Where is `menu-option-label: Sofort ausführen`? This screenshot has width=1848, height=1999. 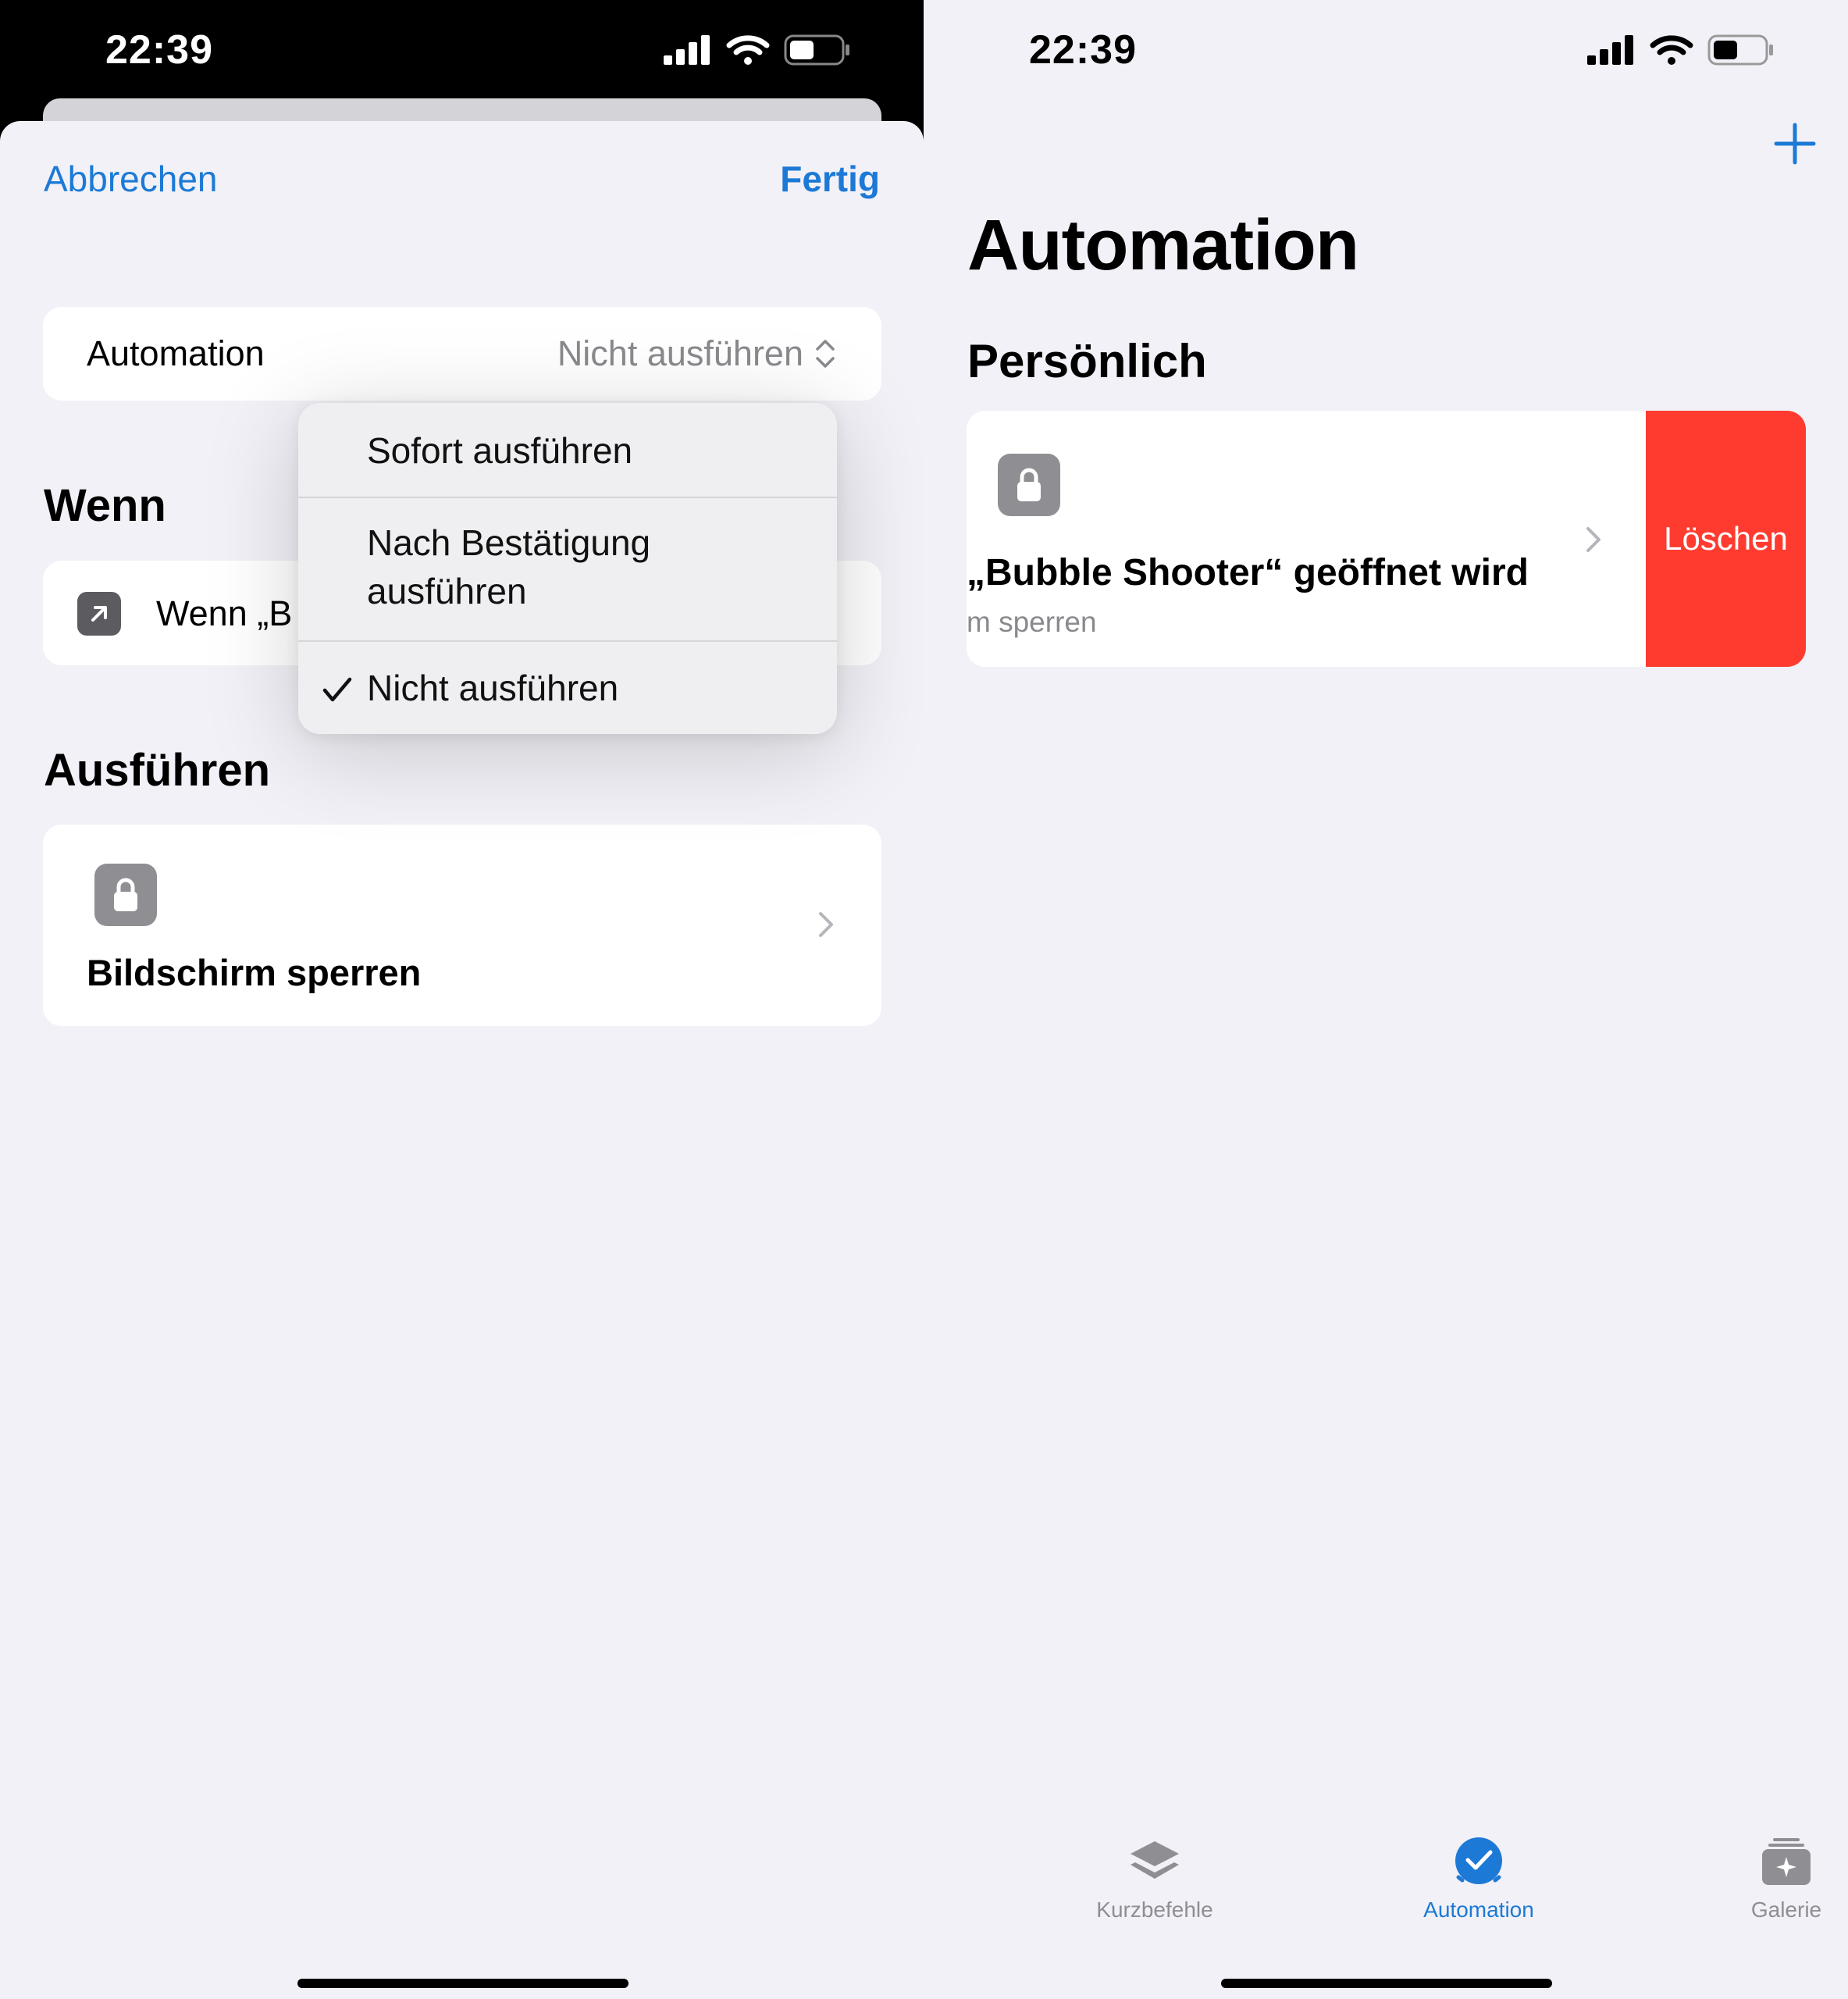 menu-option-label: Sofort ausführen is located at coordinates (500, 451).